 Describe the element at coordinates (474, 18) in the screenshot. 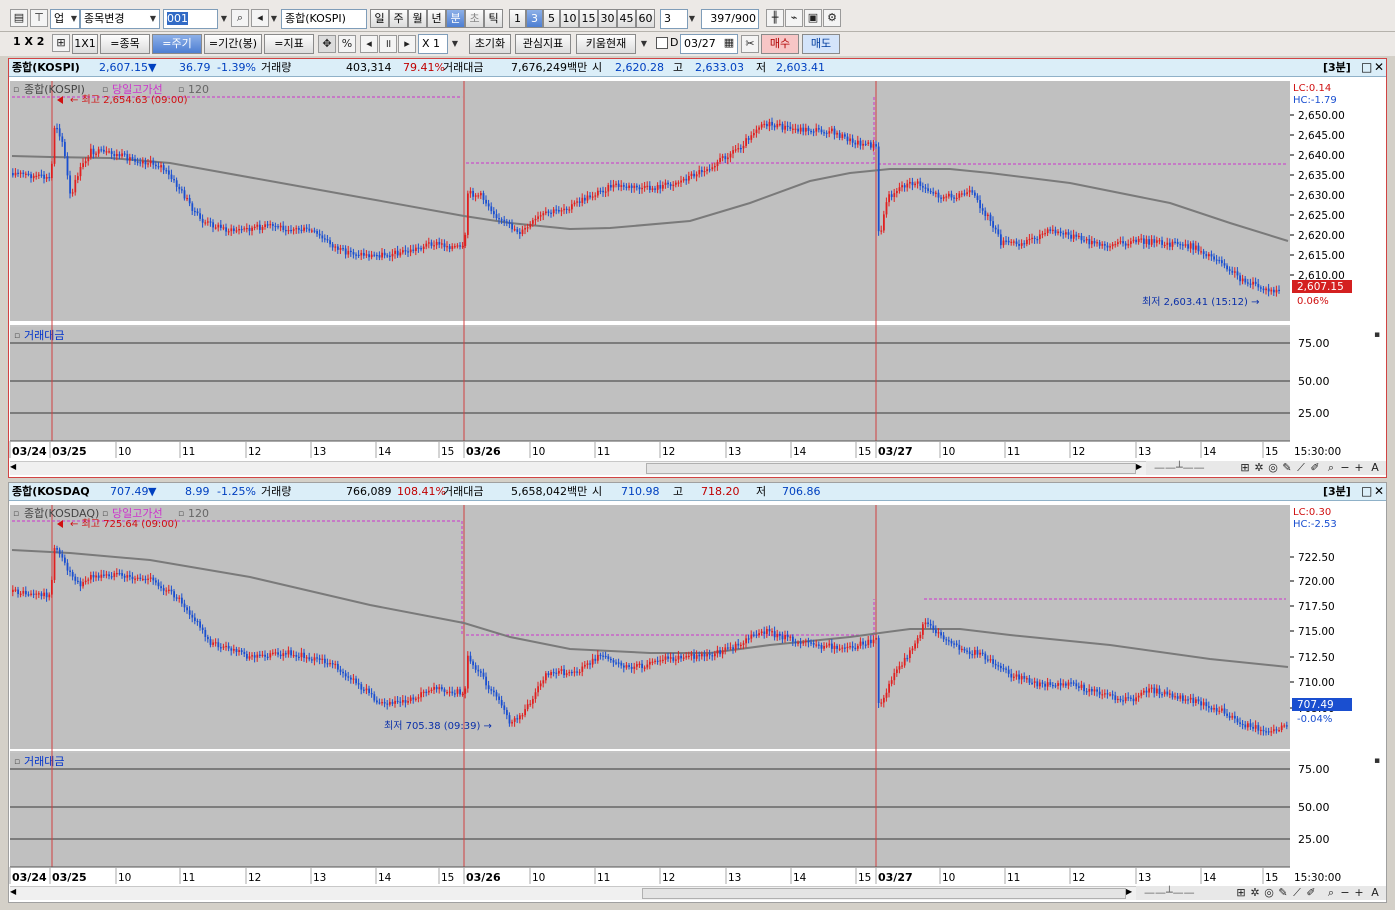

I see `period-button-5: 초` at that location.